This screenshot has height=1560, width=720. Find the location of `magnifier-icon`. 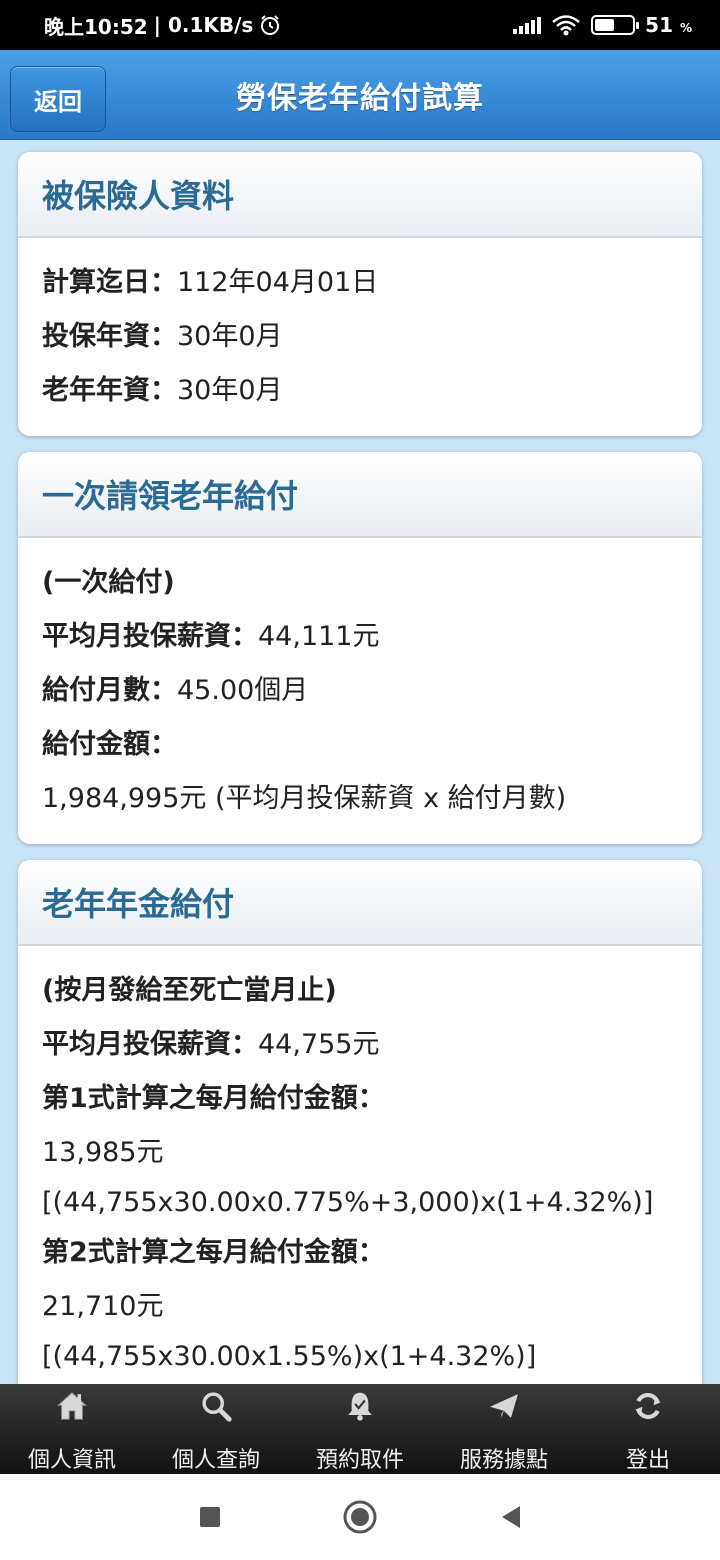

magnifier-icon is located at coordinates (217, 1407).